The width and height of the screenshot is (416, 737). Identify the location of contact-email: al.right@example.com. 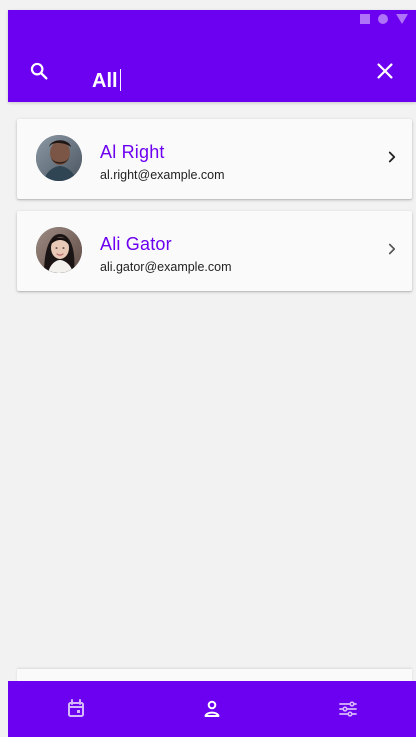
(162, 175).